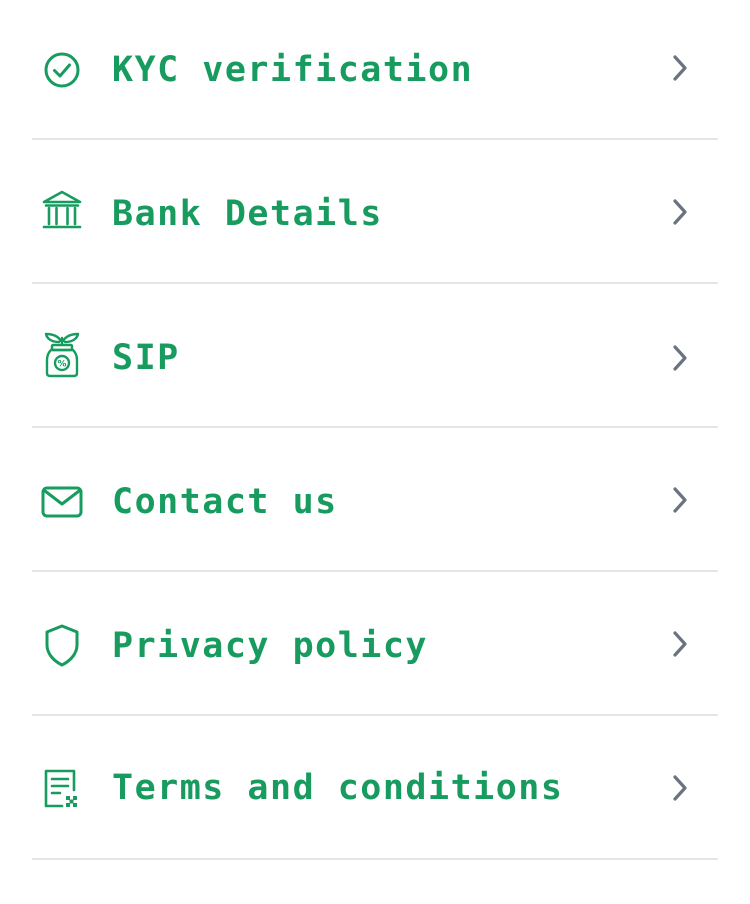  I want to click on check-circle-icon, so click(62, 70).